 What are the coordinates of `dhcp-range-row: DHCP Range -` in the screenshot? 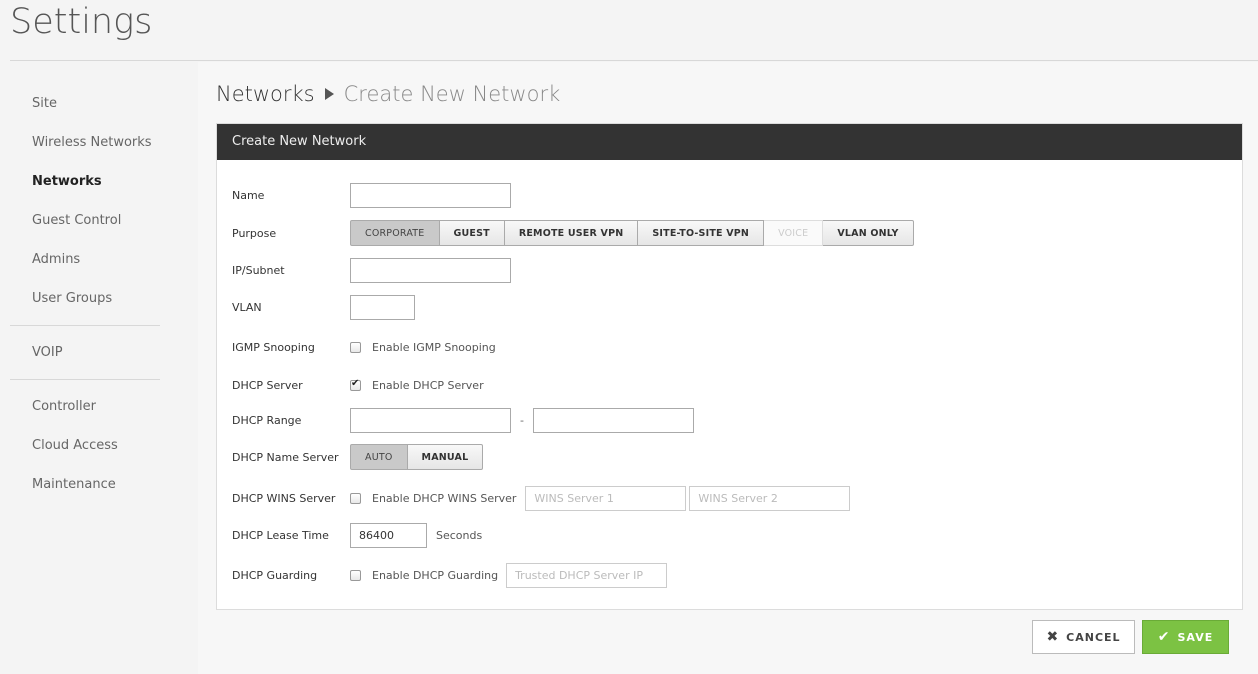 It's located at (463, 420).